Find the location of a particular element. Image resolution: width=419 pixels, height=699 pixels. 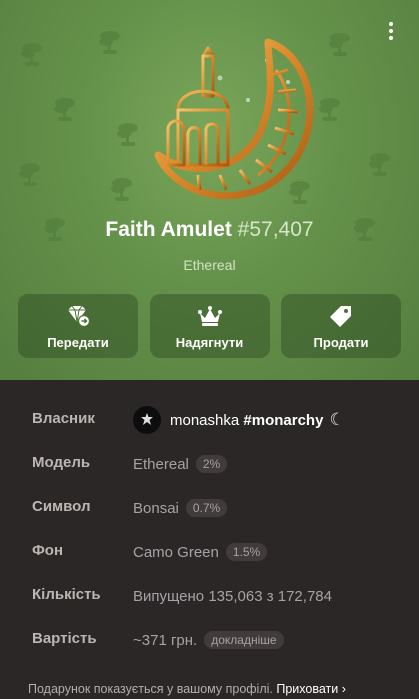

owner-tag: #monarchy is located at coordinates (283, 420).